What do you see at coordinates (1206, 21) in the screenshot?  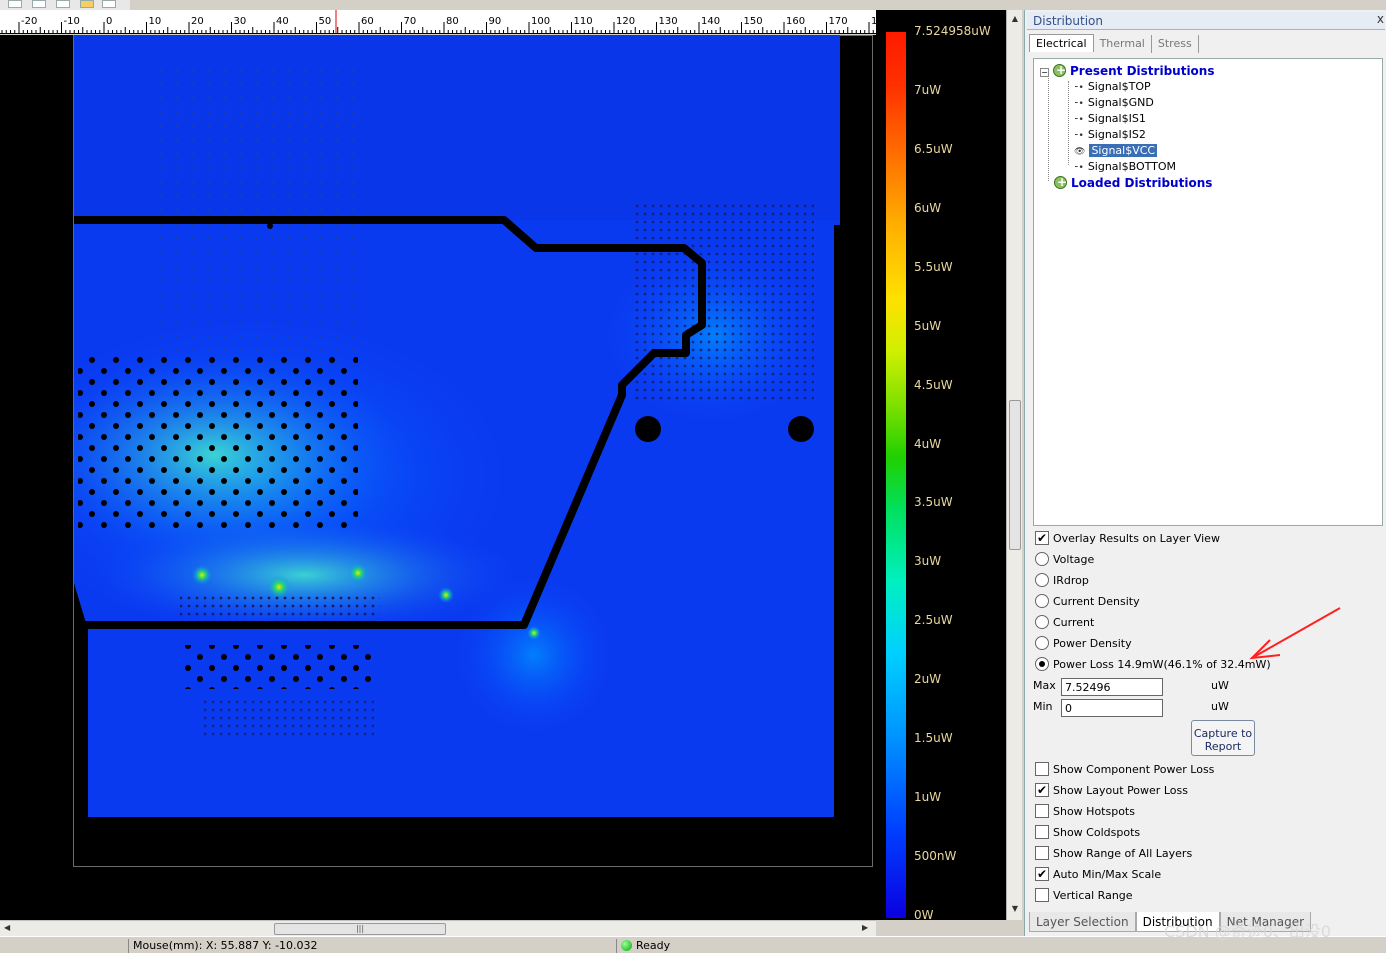 I see `panel-title: Distribution` at bounding box center [1206, 21].